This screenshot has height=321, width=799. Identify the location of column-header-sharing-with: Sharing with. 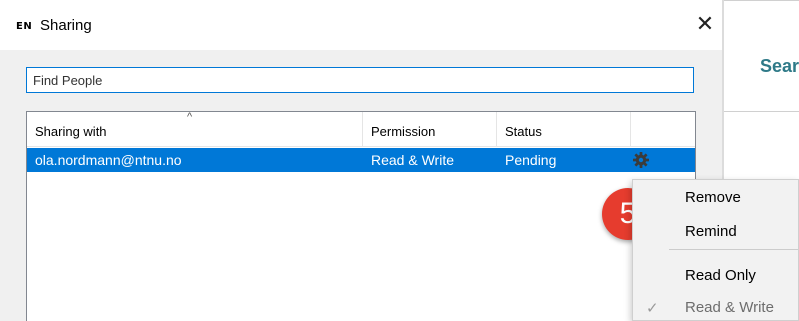
(195, 129).